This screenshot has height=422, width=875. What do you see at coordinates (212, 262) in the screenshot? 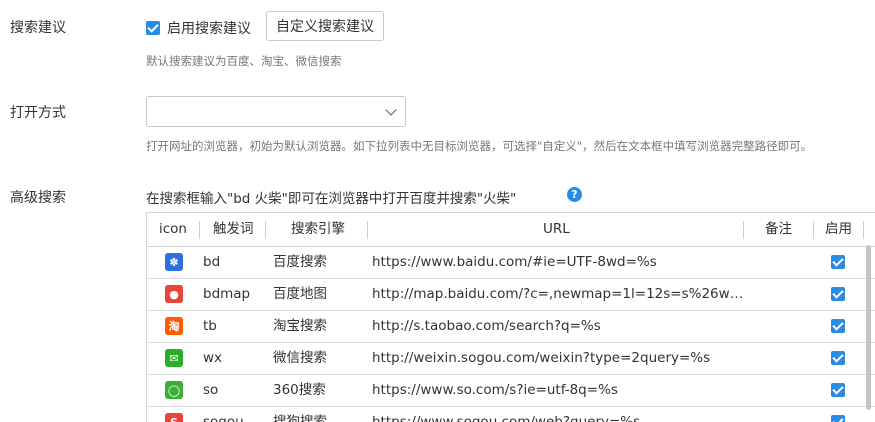
I see `trigger-cell: bd` at bounding box center [212, 262].